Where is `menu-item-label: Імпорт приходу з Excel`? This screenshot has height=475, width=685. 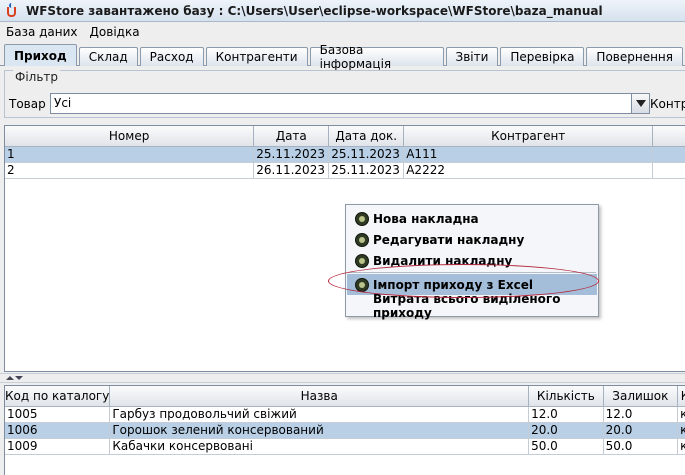 menu-item-label: Імпорт приходу з Excel is located at coordinates (453, 284).